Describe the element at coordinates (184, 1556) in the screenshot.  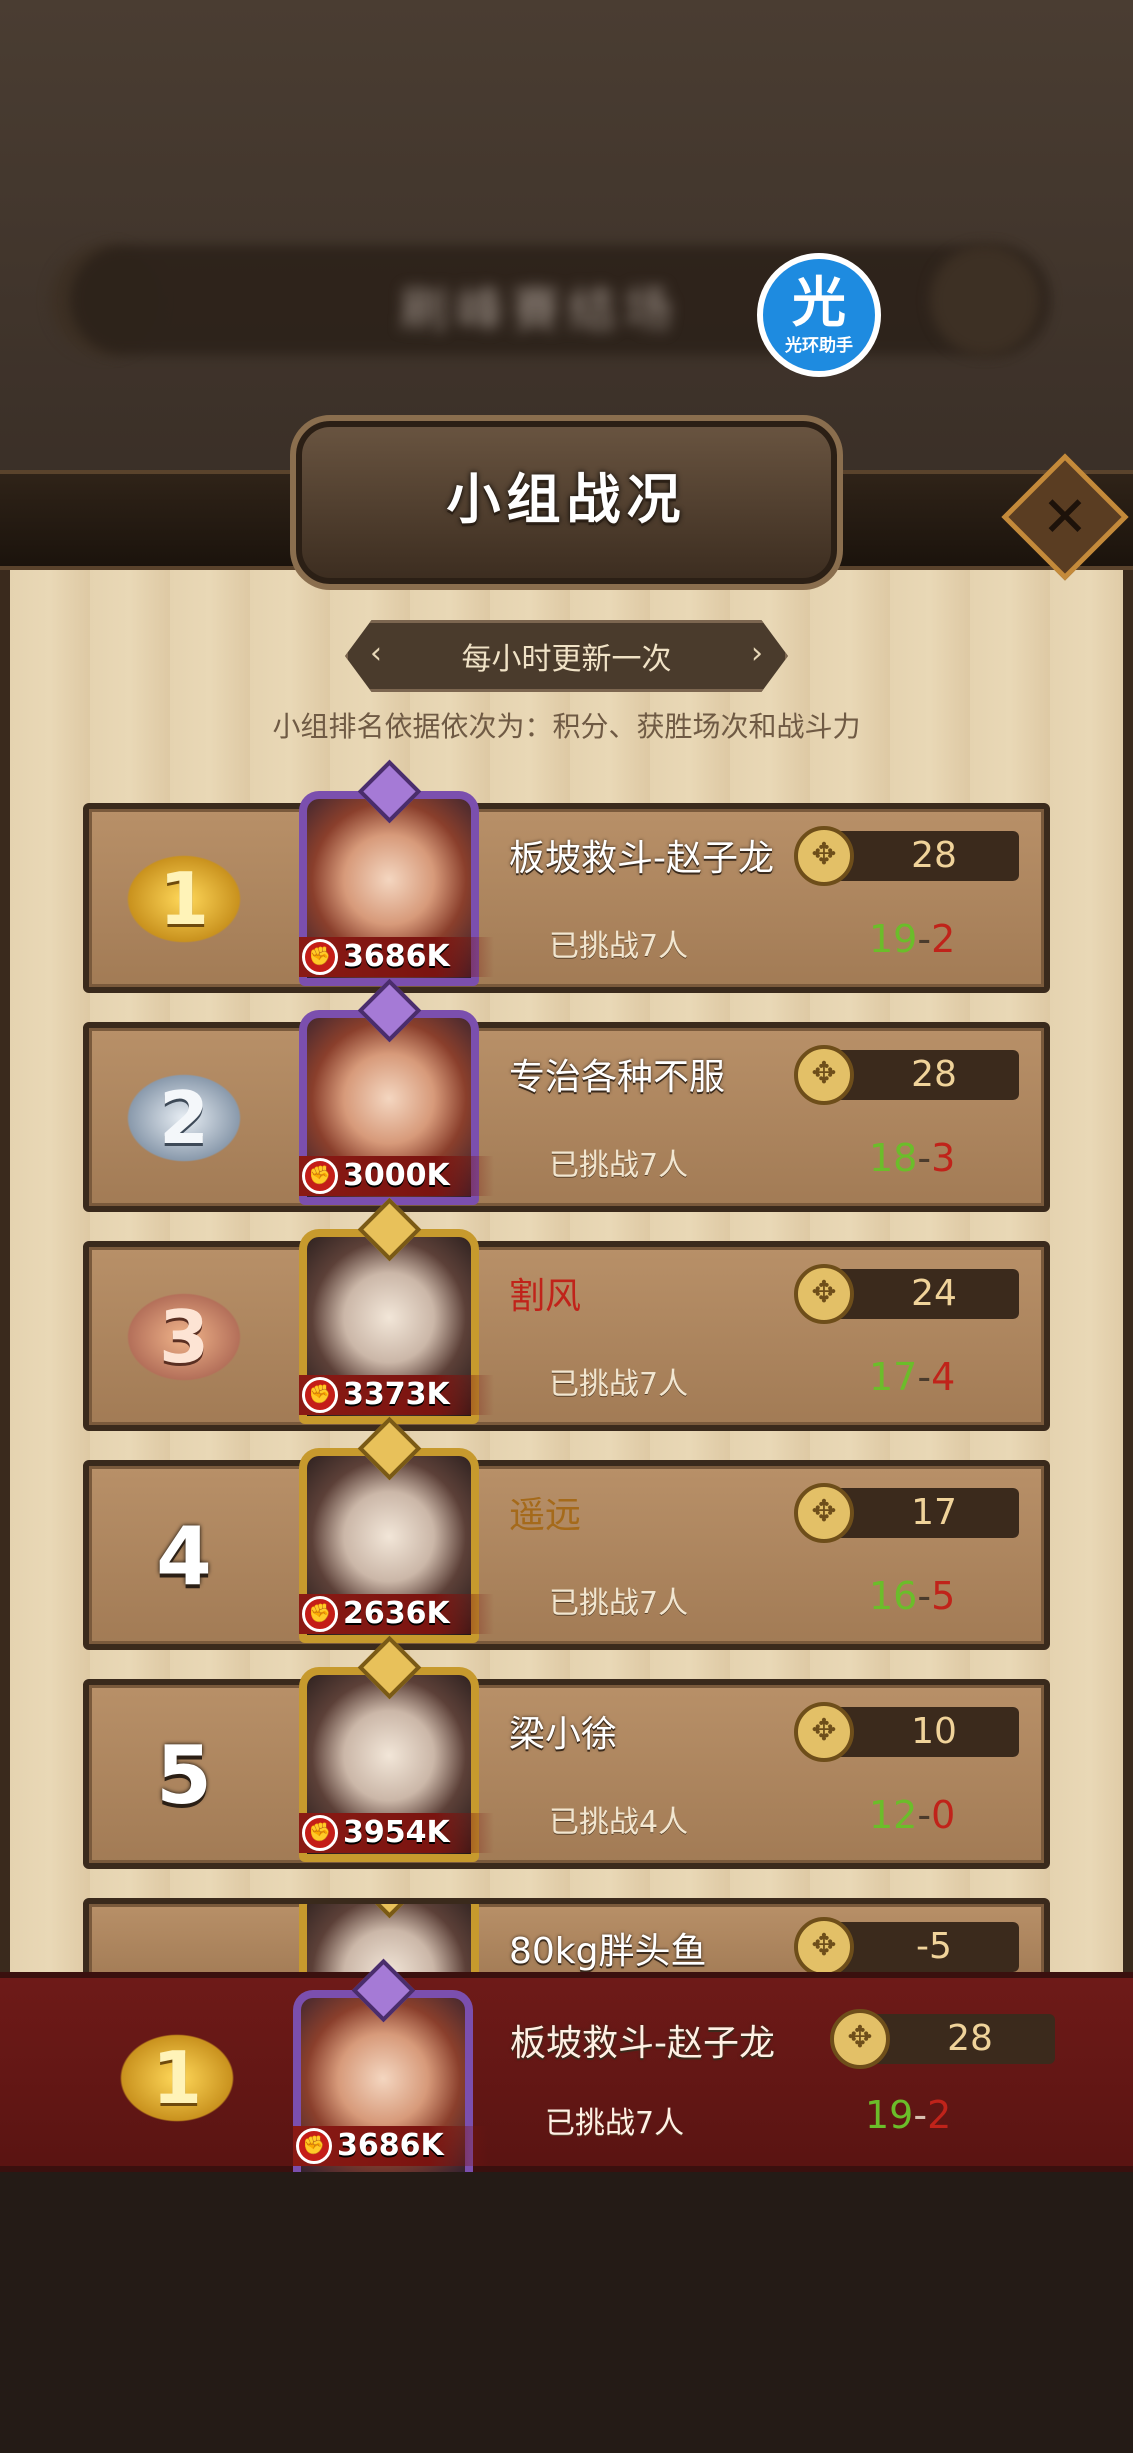
I see `rank-number: 4` at that location.